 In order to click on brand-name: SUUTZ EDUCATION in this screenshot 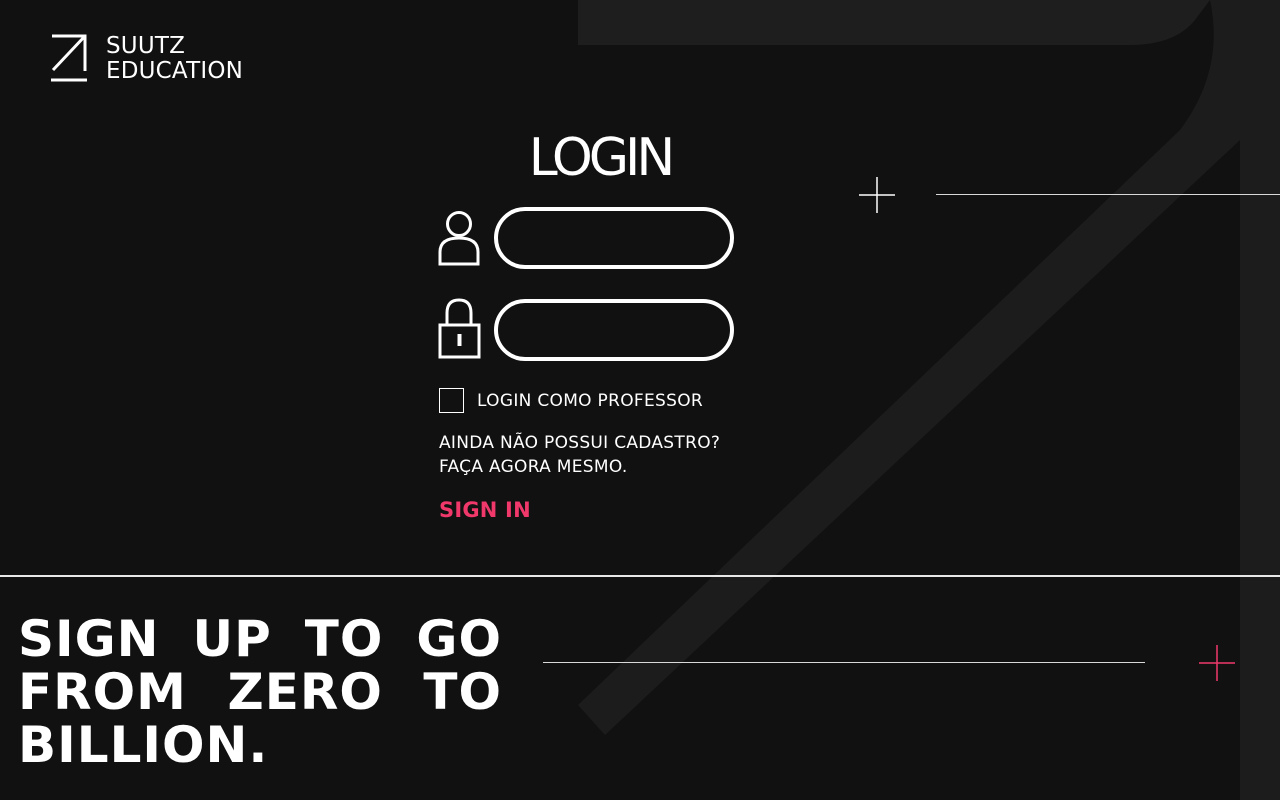, I will do `click(174, 59)`.